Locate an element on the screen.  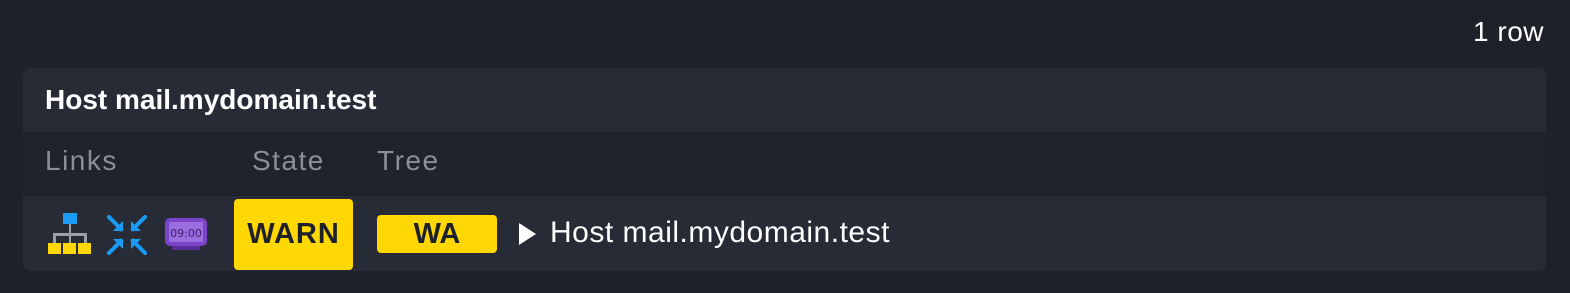
clock-display-text: 09:00 is located at coordinates (186, 233).